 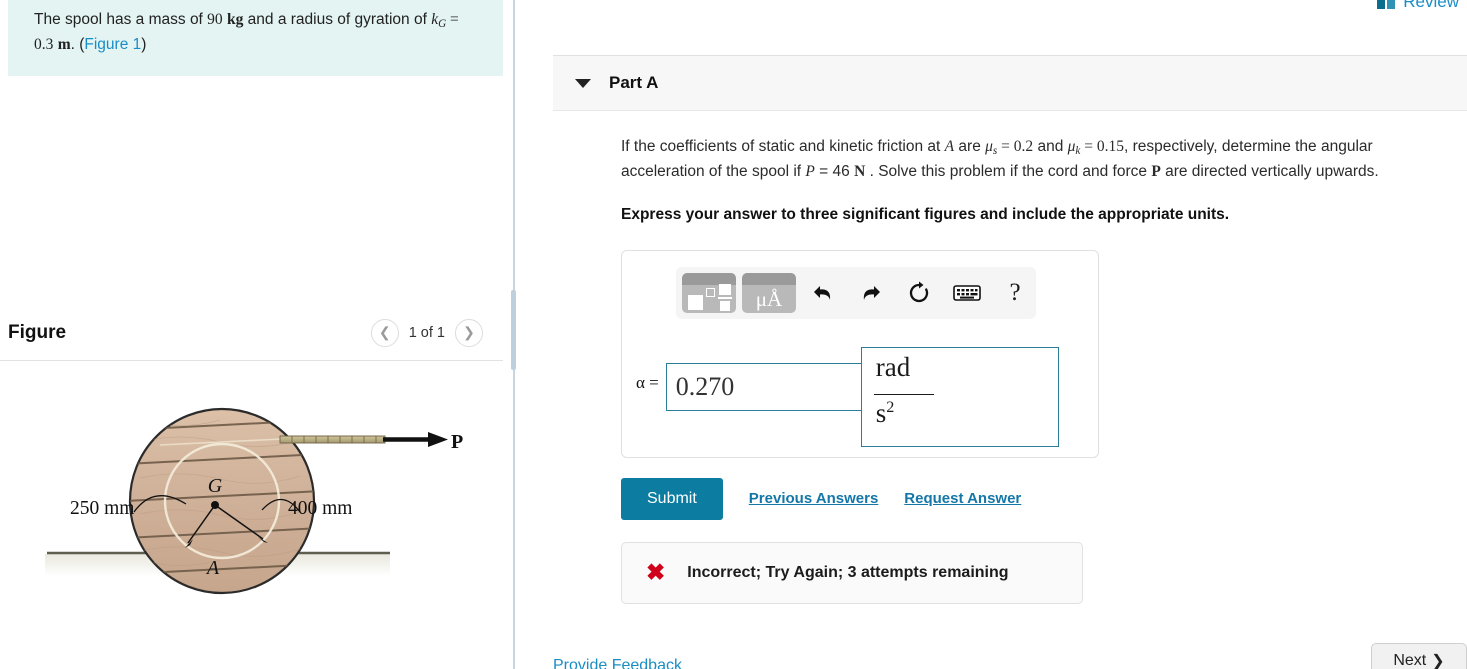 I want to click on unit-numerator: rad, so click(x=893, y=366).